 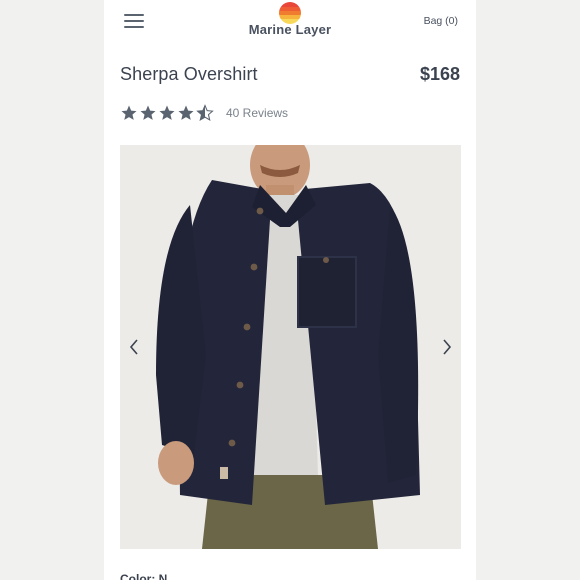 I want to click on chevron-left-icon, so click(x=133, y=347).